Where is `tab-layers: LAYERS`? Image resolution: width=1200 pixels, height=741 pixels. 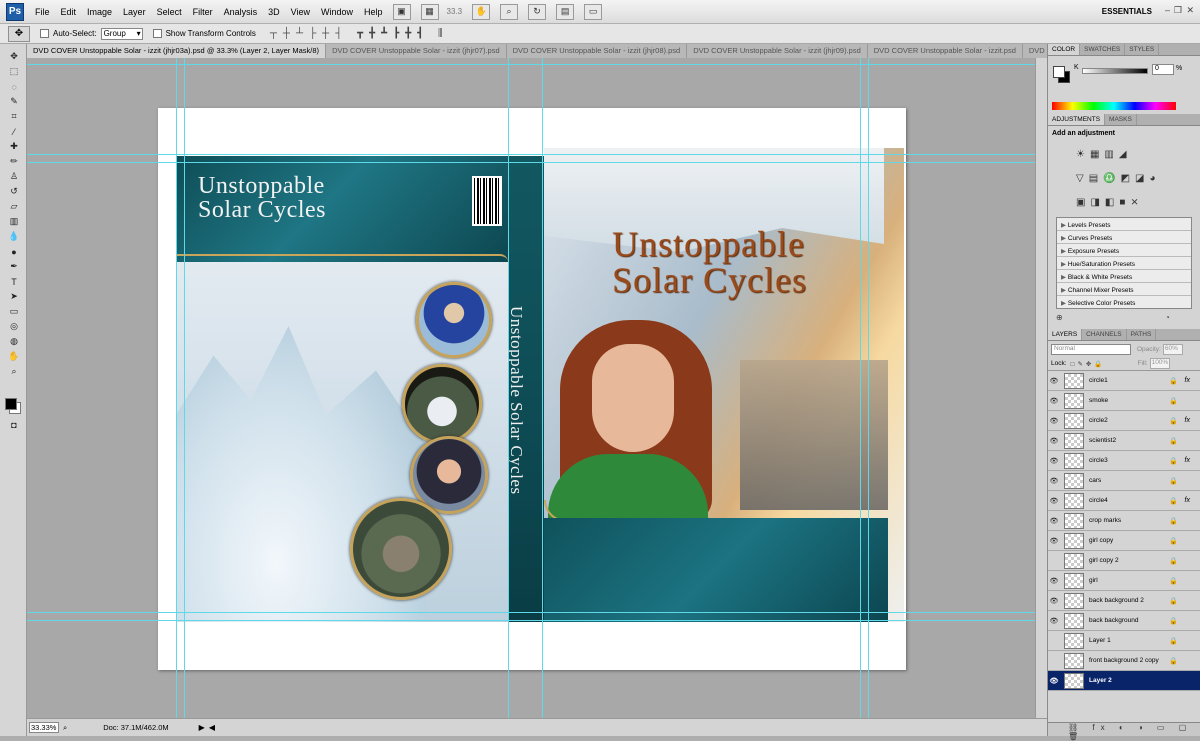 tab-layers: LAYERS is located at coordinates (1065, 334).